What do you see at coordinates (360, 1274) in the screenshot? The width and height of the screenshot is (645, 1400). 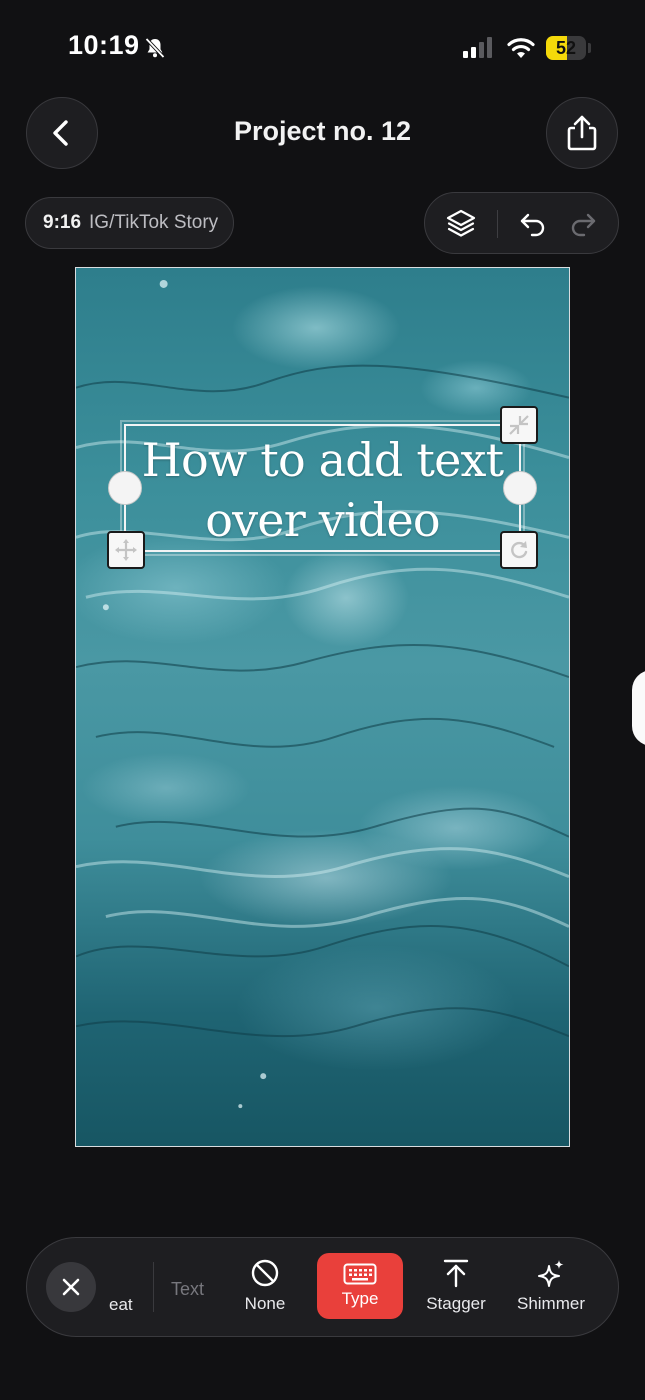 I see `keyboard-icon` at bounding box center [360, 1274].